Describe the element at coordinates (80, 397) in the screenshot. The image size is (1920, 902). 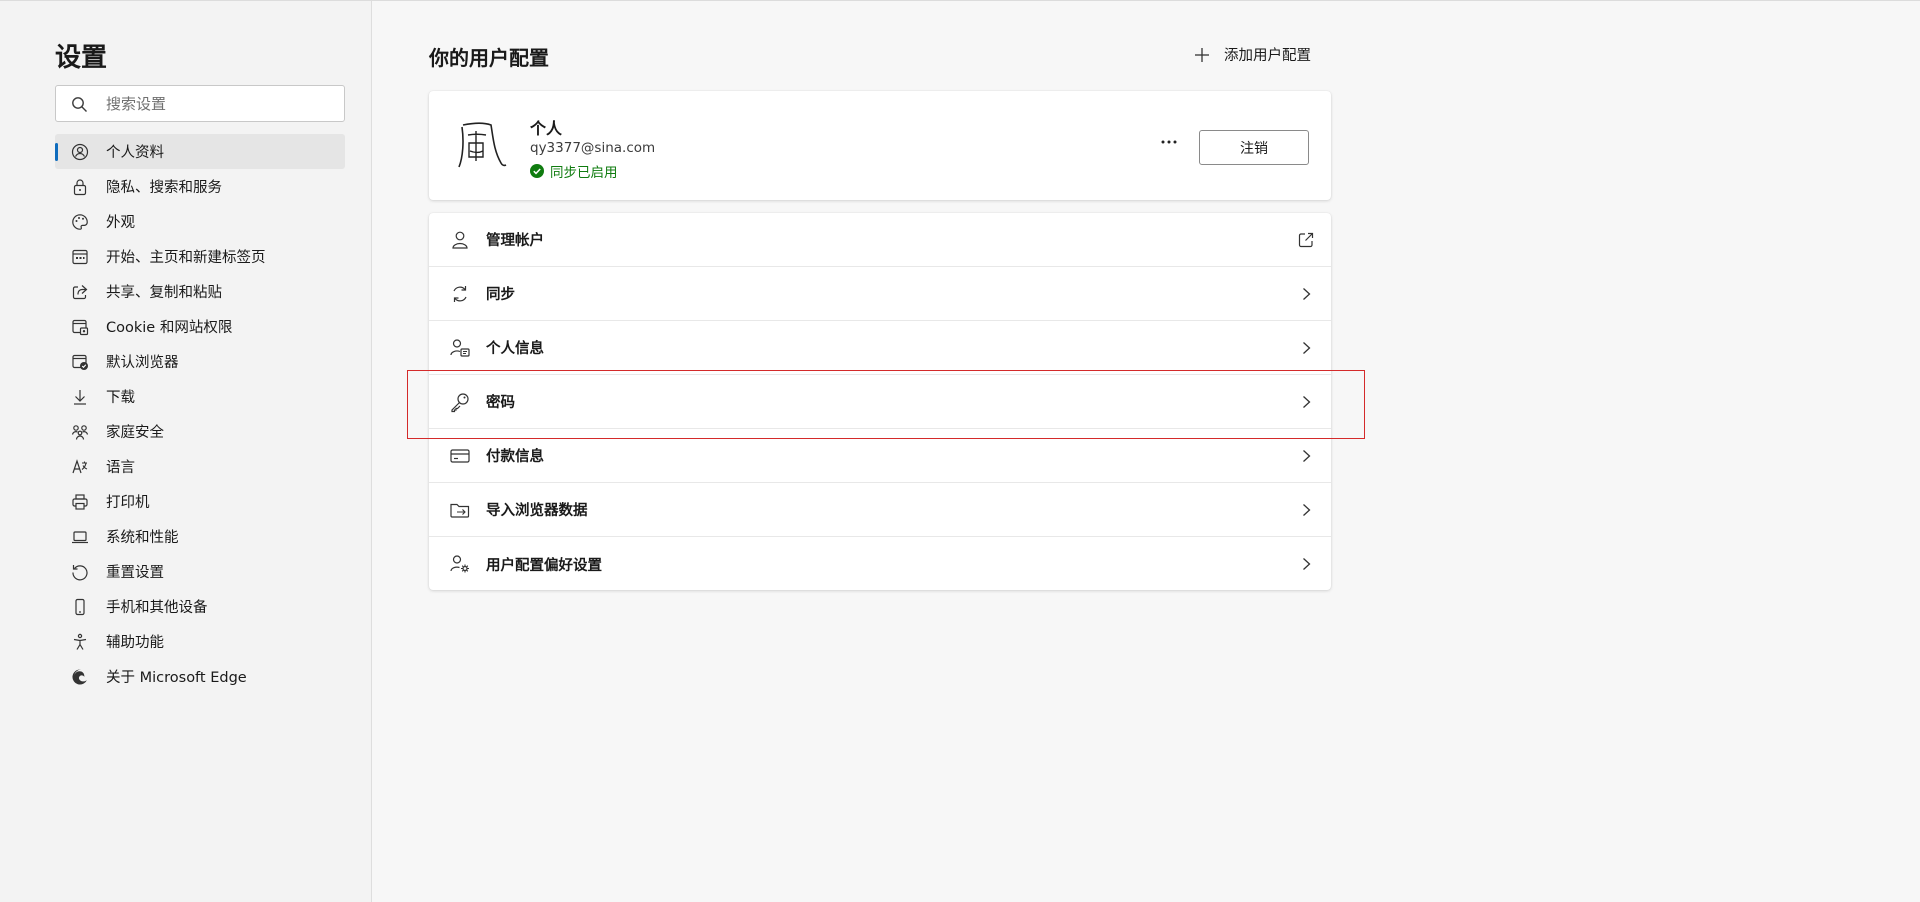
I see `download-icon` at that location.